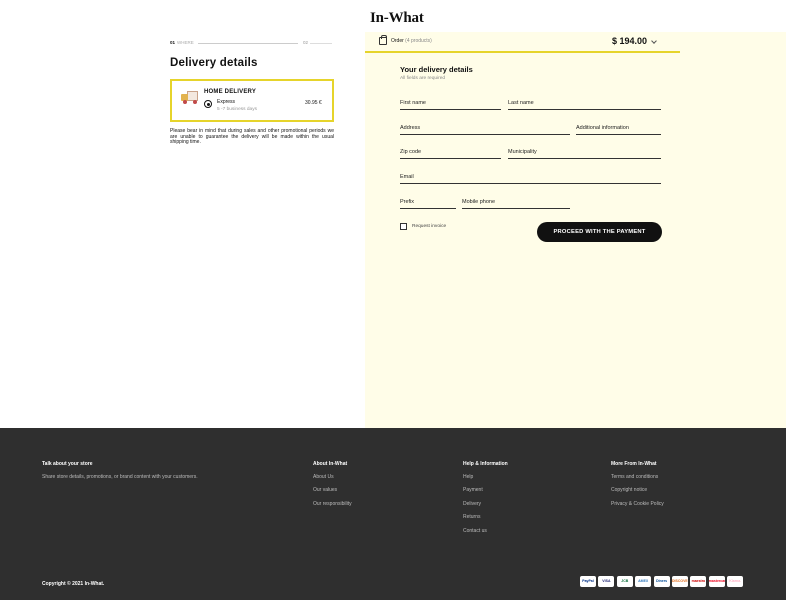 The image size is (786, 600). I want to click on amex-icon: AMEX, so click(643, 581).